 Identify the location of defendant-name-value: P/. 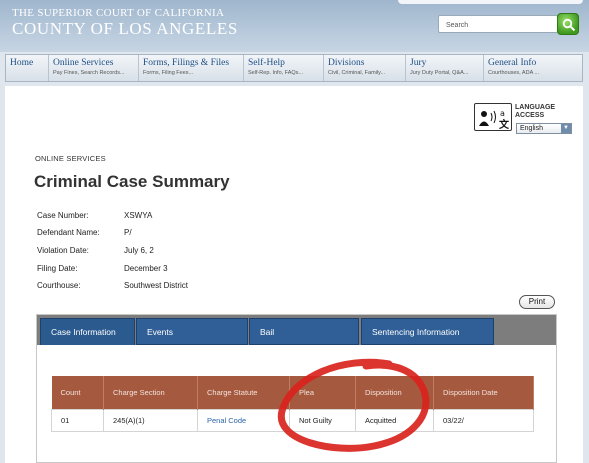
(128, 232).